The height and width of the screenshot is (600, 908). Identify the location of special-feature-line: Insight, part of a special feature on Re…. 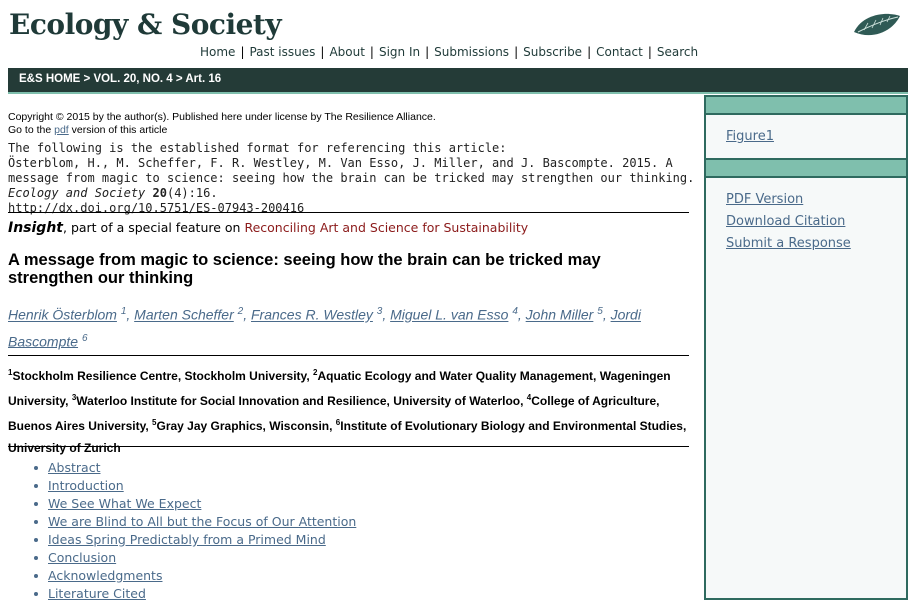
(268, 228).